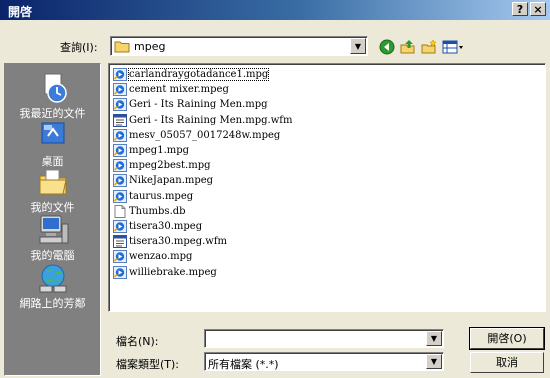  Describe the element at coordinates (178, 242) in the screenshot. I see `file-name: tisera30.mpeg.wfm` at that location.